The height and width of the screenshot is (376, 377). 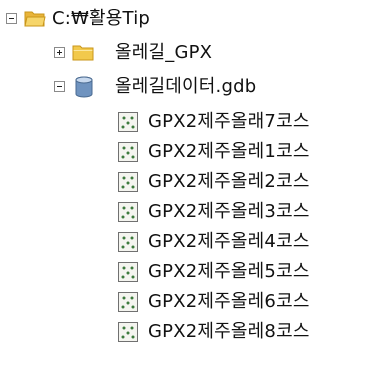 I want to click on tree-node-feature-class: GPX2제주올레8코스, so click(x=188, y=332).